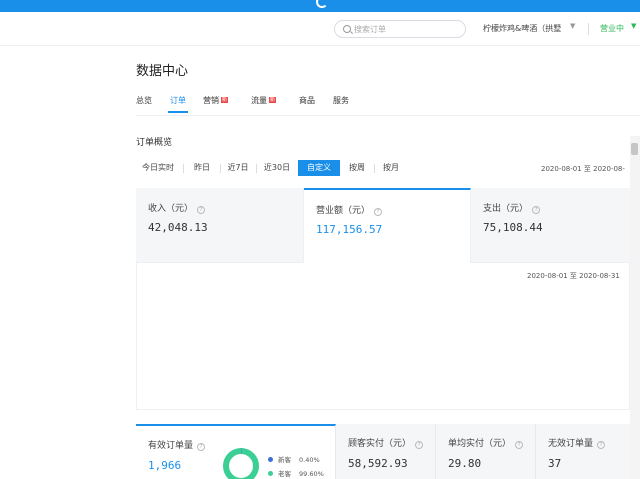 This screenshot has width=640, height=479. What do you see at coordinates (158, 168) in the screenshot?
I see `filter-today: 今日实时` at bounding box center [158, 168].